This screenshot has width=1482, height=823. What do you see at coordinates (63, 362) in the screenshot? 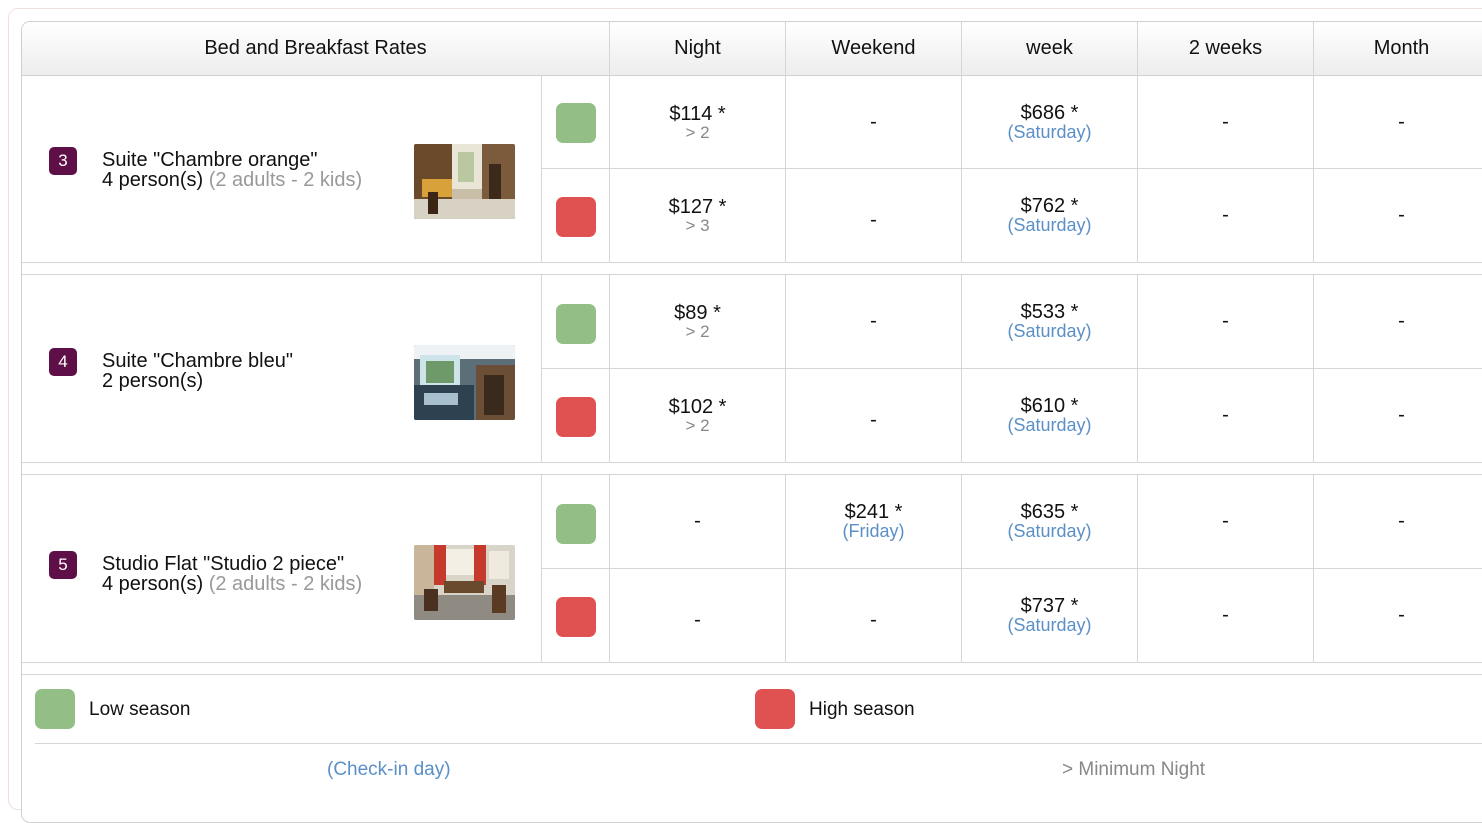
I see `room-number-badge: 4` at bounding box center [63, 362].